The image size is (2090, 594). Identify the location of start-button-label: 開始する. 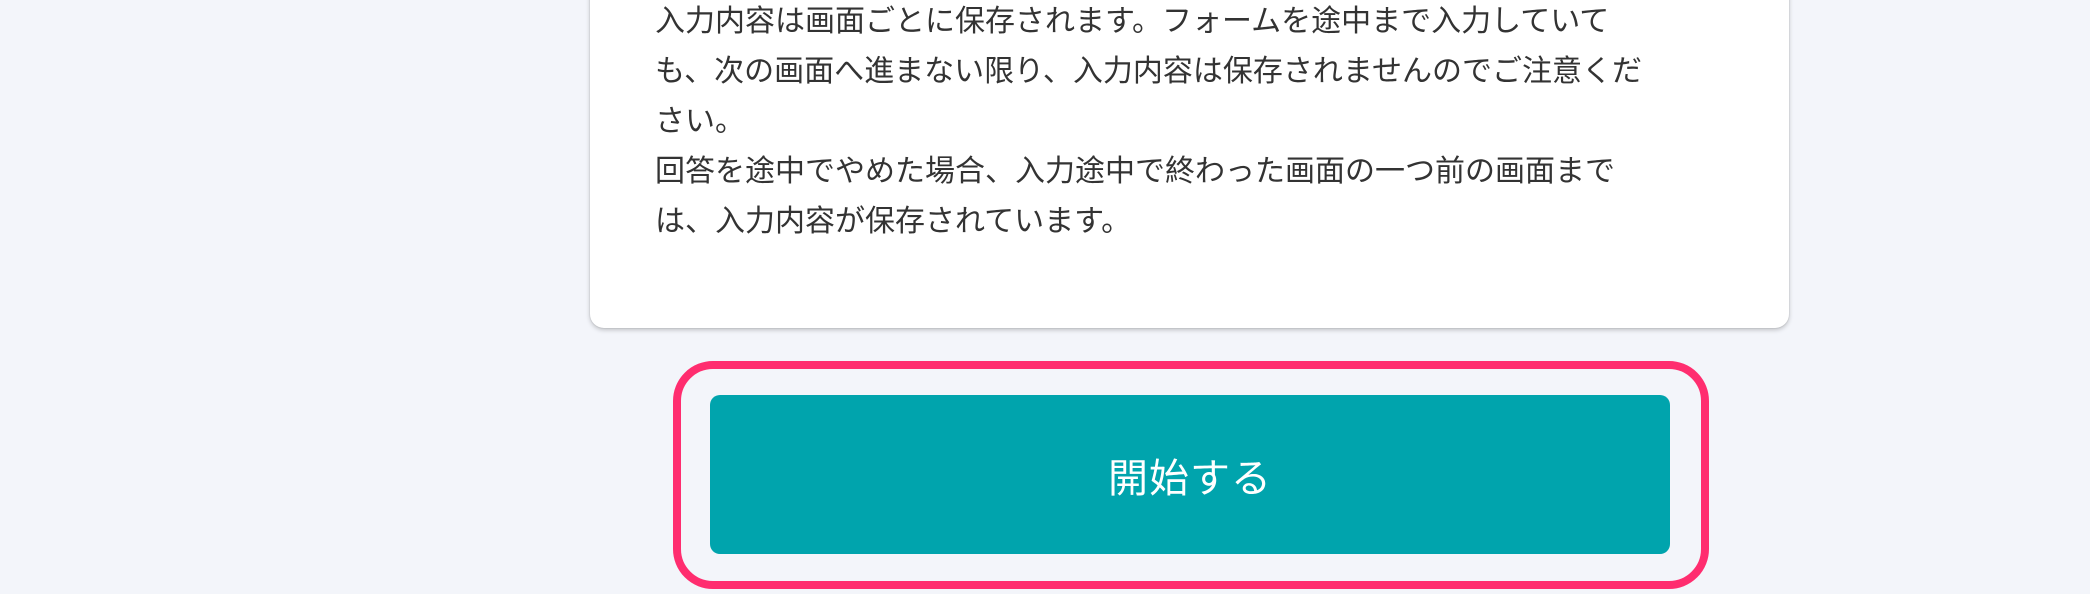
(1190, 478).